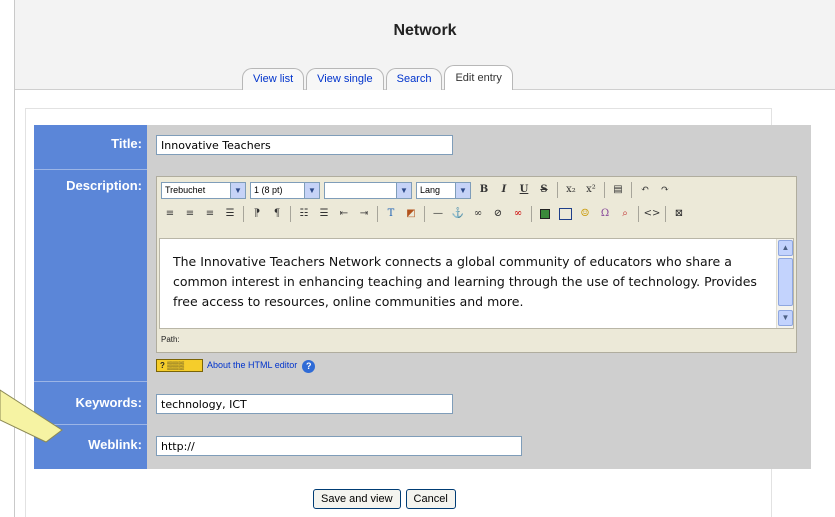  Describe the element at coordinates (345, 79) in the screenshot. I see `tab-view-single: View single` at that location.